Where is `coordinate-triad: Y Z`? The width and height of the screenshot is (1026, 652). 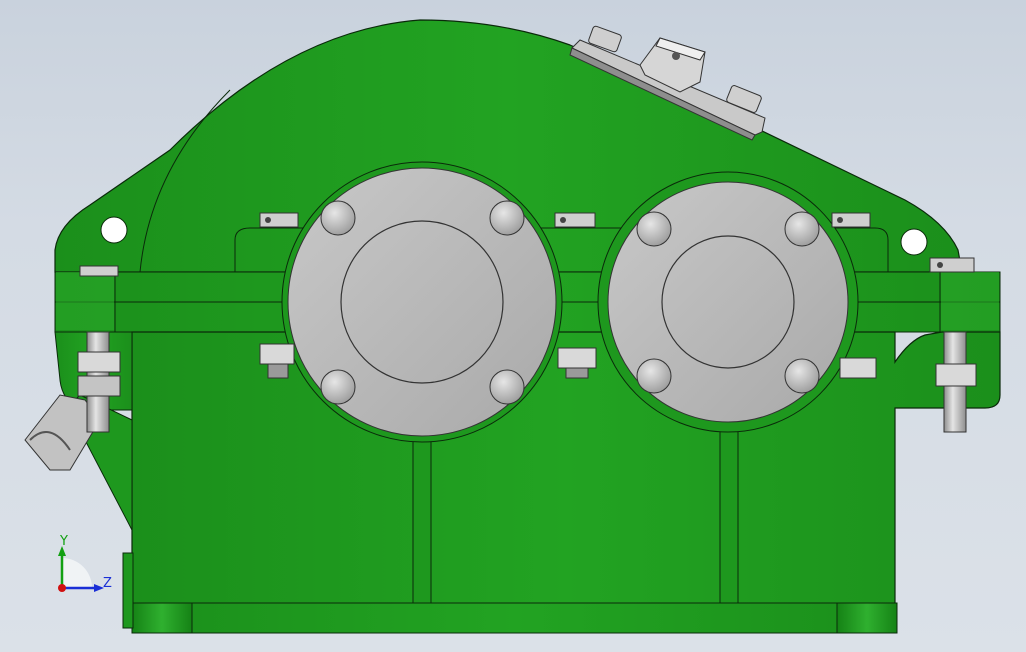
coordinate-triad: Y Z is located at coordinates (85, 563).